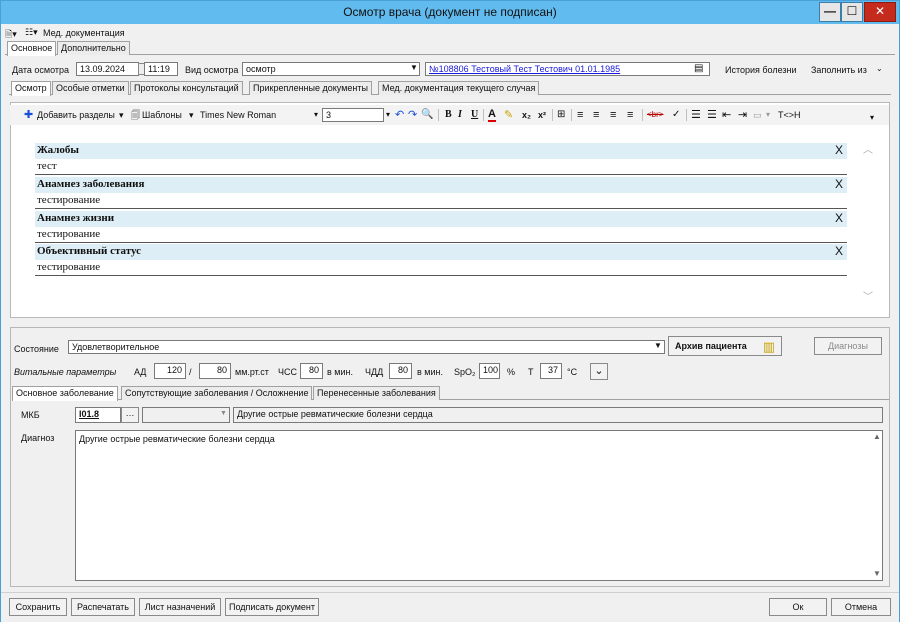 The image size is (900, 622). I want to click on indent-icon: ⇥, so click(742, 115).